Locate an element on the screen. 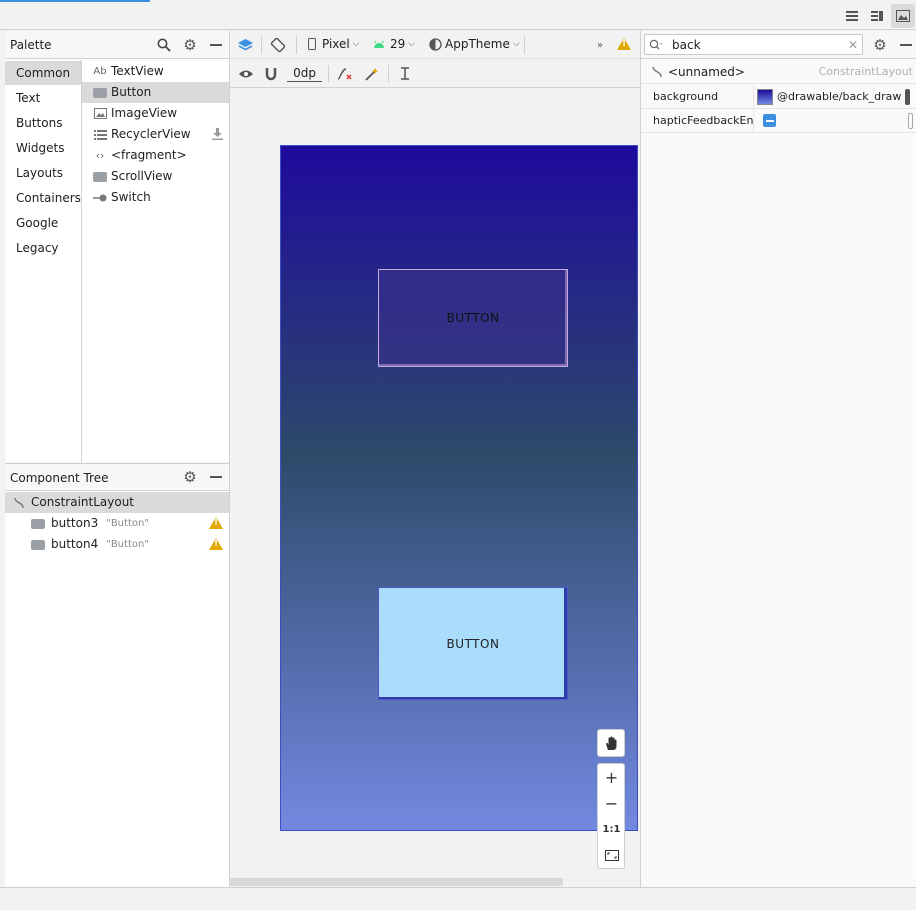  component-name: <unnamed> is located at coordinates (706, 71).